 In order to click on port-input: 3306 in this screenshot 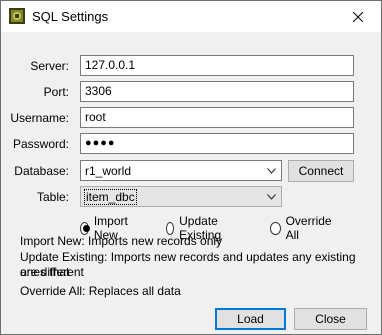, I will do `click(217, 91)`.